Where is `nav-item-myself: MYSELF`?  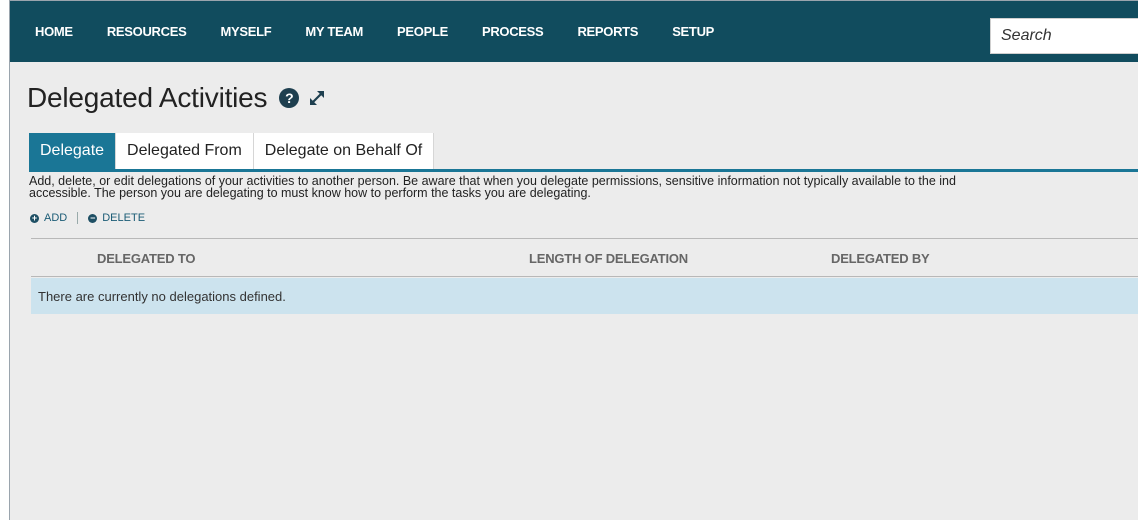
nav-item-myself: MYSELF is located at coordinates (245, 31).